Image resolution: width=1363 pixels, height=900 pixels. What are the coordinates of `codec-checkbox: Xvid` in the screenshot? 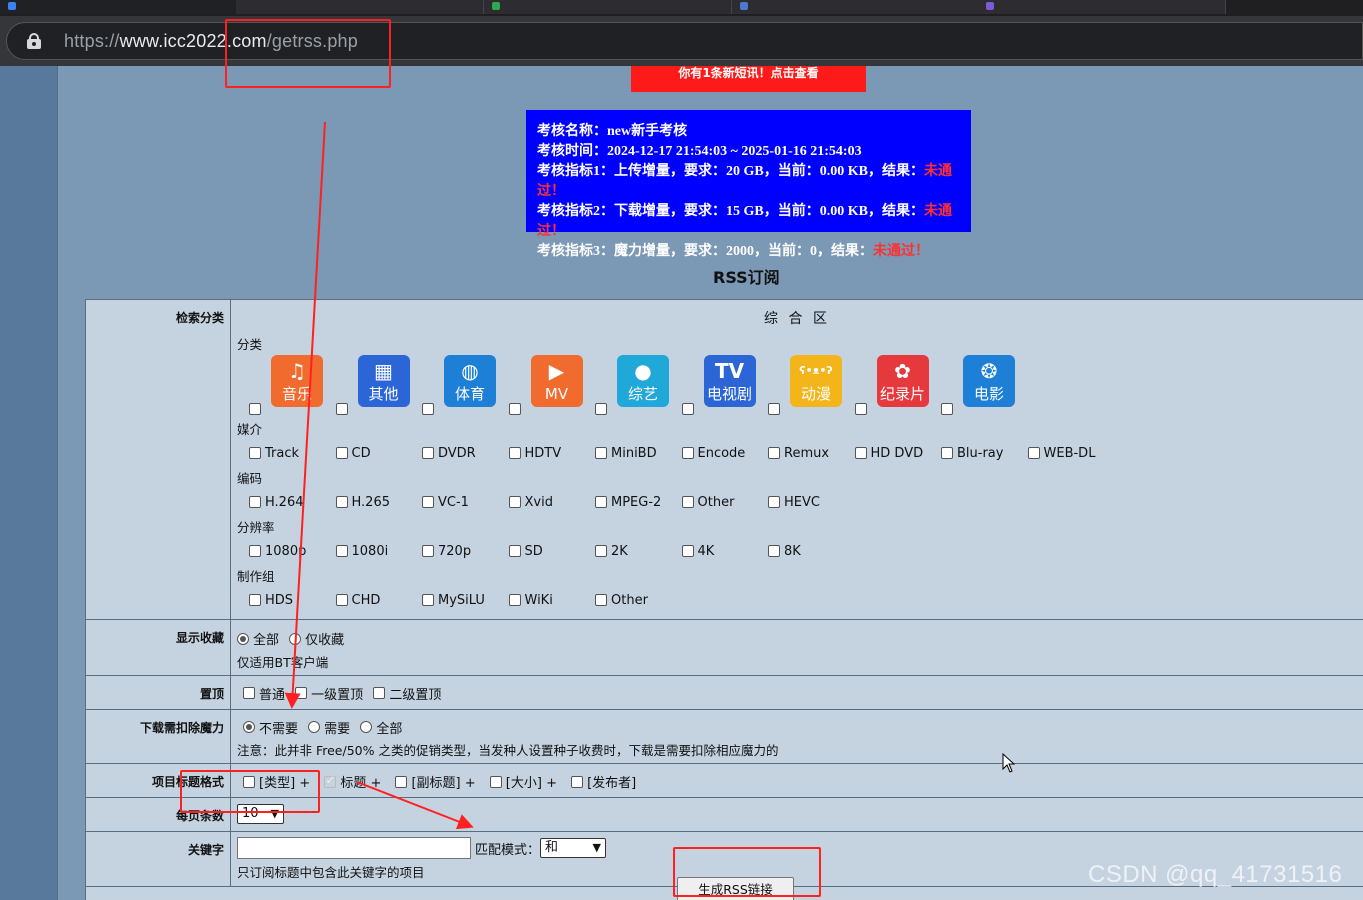 It's located at (540, 502).